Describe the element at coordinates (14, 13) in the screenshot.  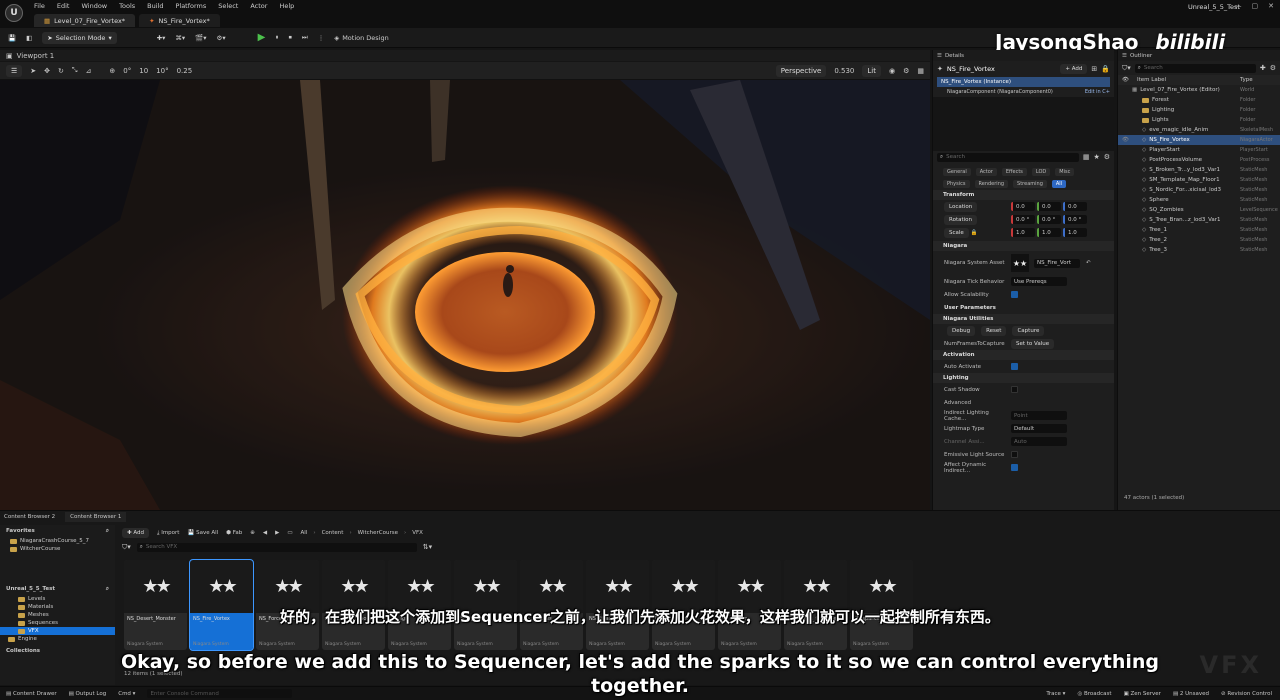
I see `unreal-logo: U` at that location.